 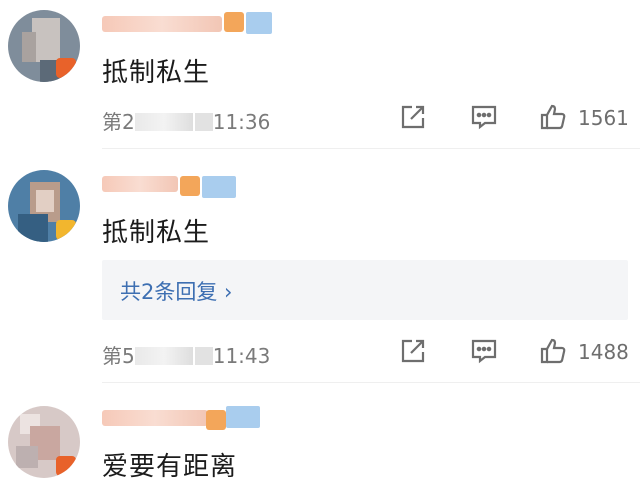 What do you see at coordinates (186, 356) in the screenshot?
I see `comment-time: 第5 11:43` at bounding box center [186, 356].